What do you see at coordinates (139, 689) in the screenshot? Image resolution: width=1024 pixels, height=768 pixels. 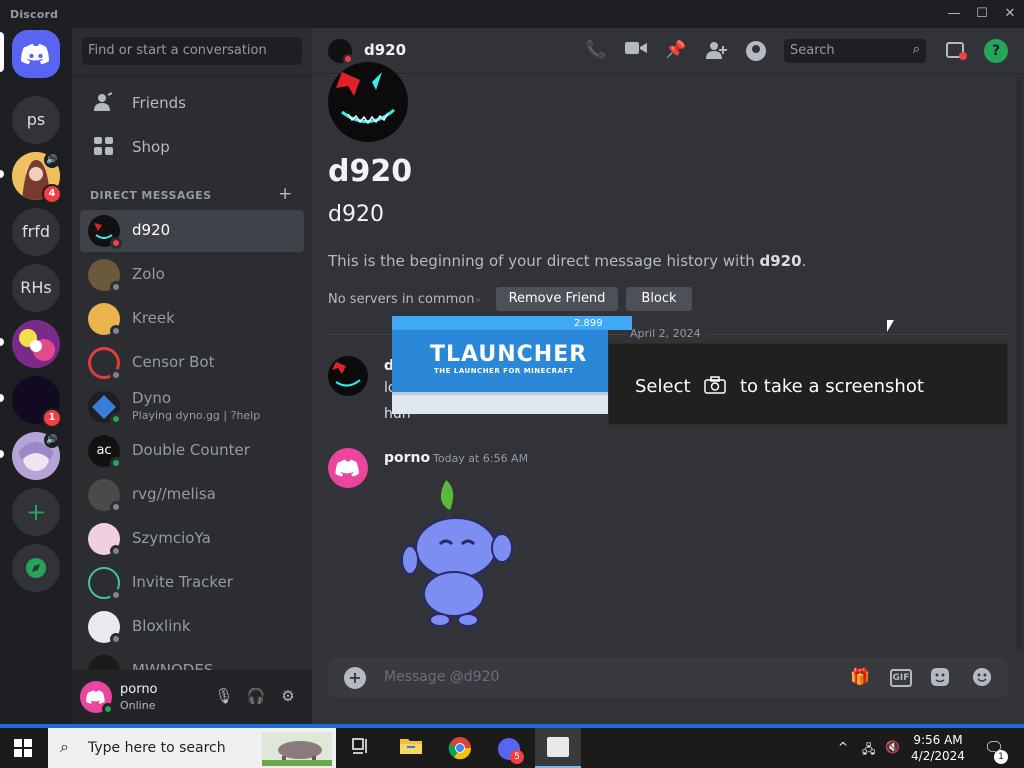 I see `username: porno` at bounding box center [139, 689].